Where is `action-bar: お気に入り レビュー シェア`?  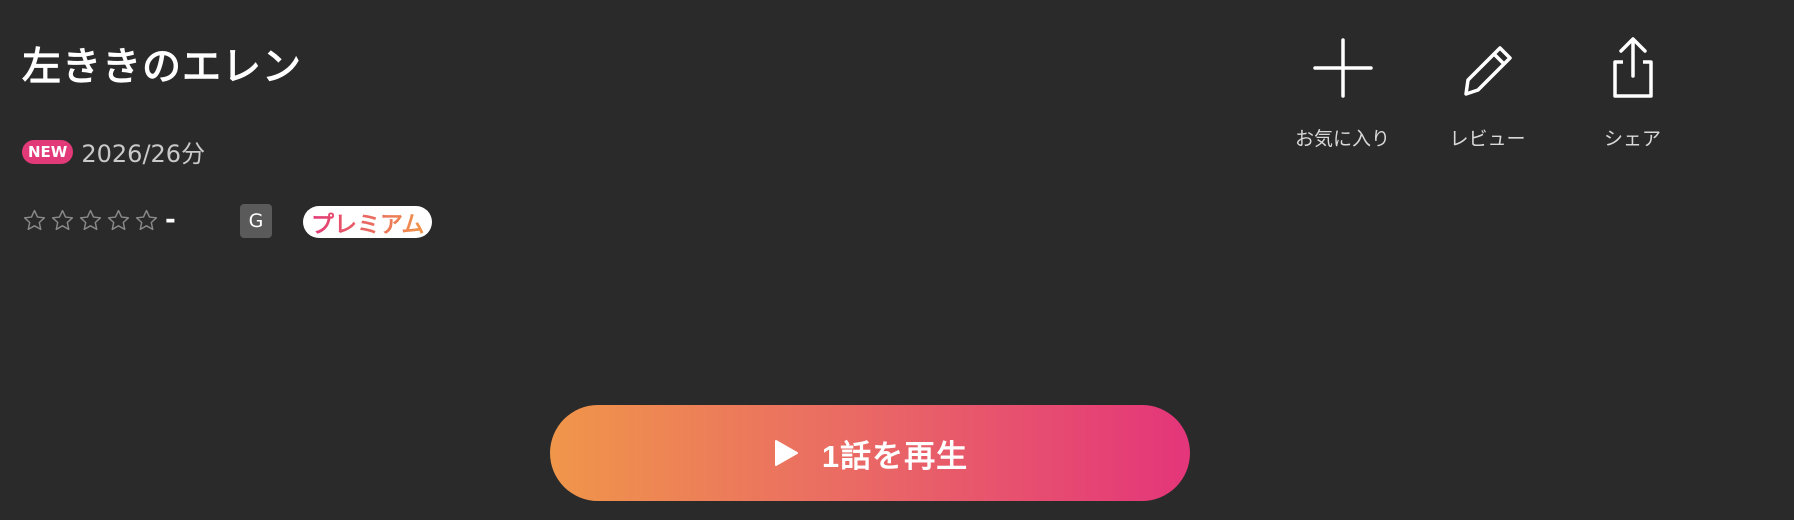 action-bar: お気に入り レビュー シェア is located at coordinates (1487, 92).